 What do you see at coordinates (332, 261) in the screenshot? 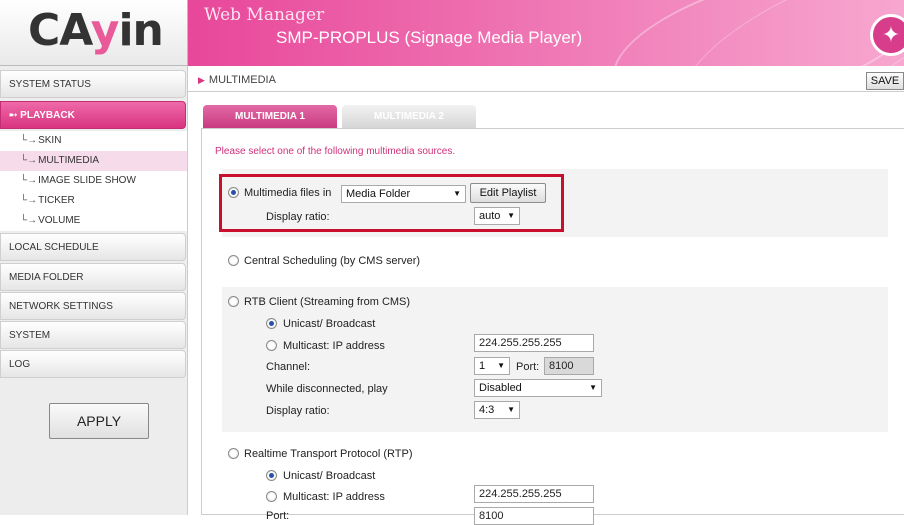
I see `central-scheduling-label: Central Scheduling (by CMS server)` at bounding box center [332, 261].